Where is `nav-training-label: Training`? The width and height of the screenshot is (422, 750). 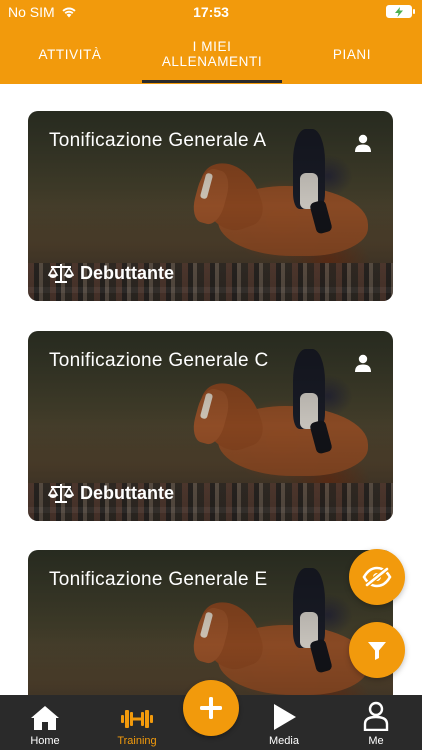
nav-training-label: Training is located at coordinates (137, 741).